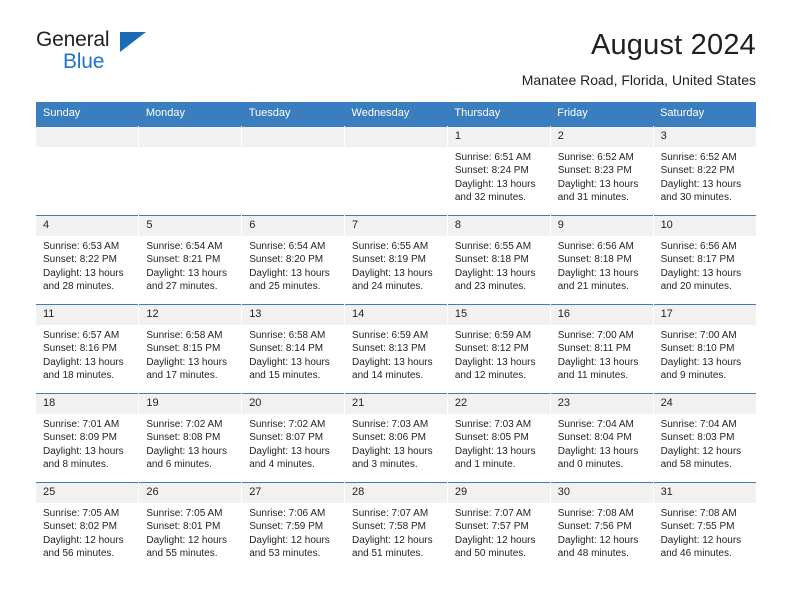 The image size is (792, 612). What do you see at coordinates (594, 438) in the screenshot?
I see `day-detail-line: Sunset: 8:04 PM` at bounding box center [594, 438].